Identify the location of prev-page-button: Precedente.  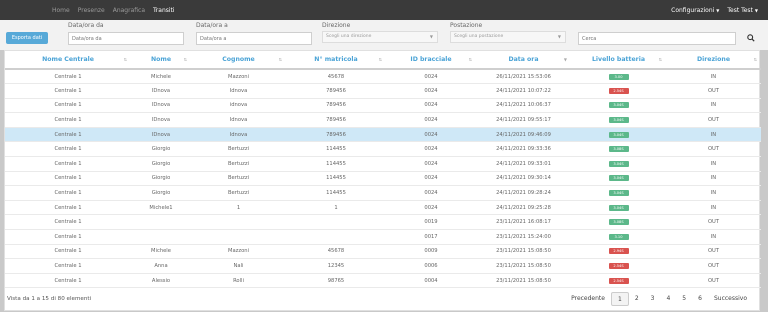
(588, 299).